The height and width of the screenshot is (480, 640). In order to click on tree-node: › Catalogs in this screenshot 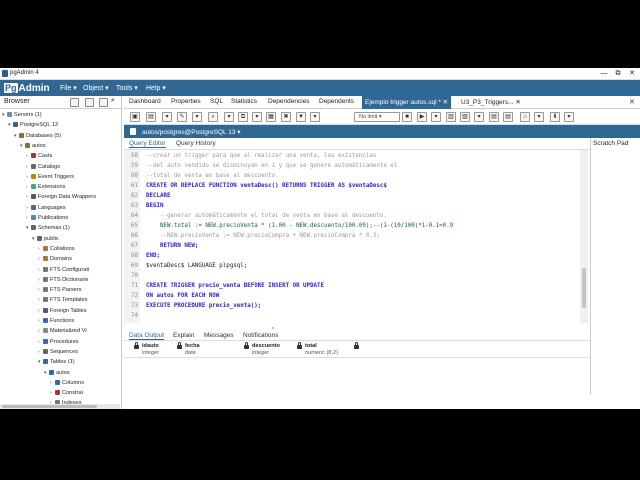, I will do `click(43, 167)`.